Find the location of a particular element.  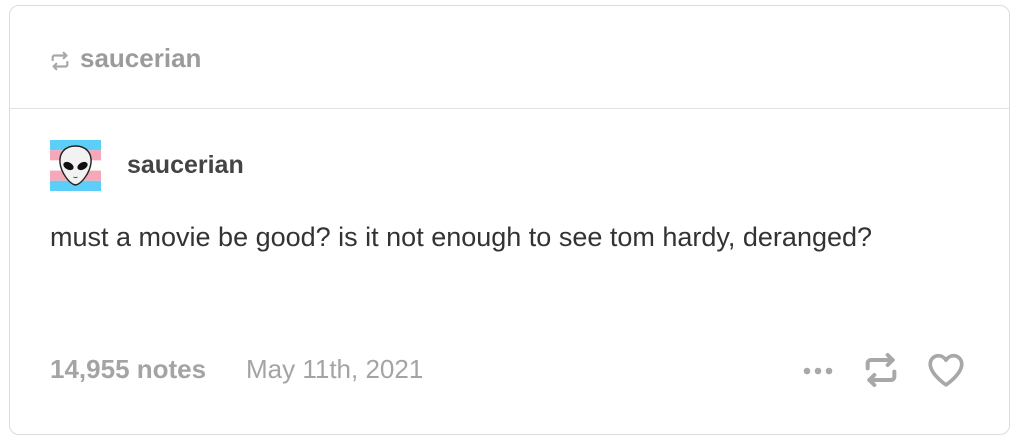

heart-icon is located at coordinates (946, 370).